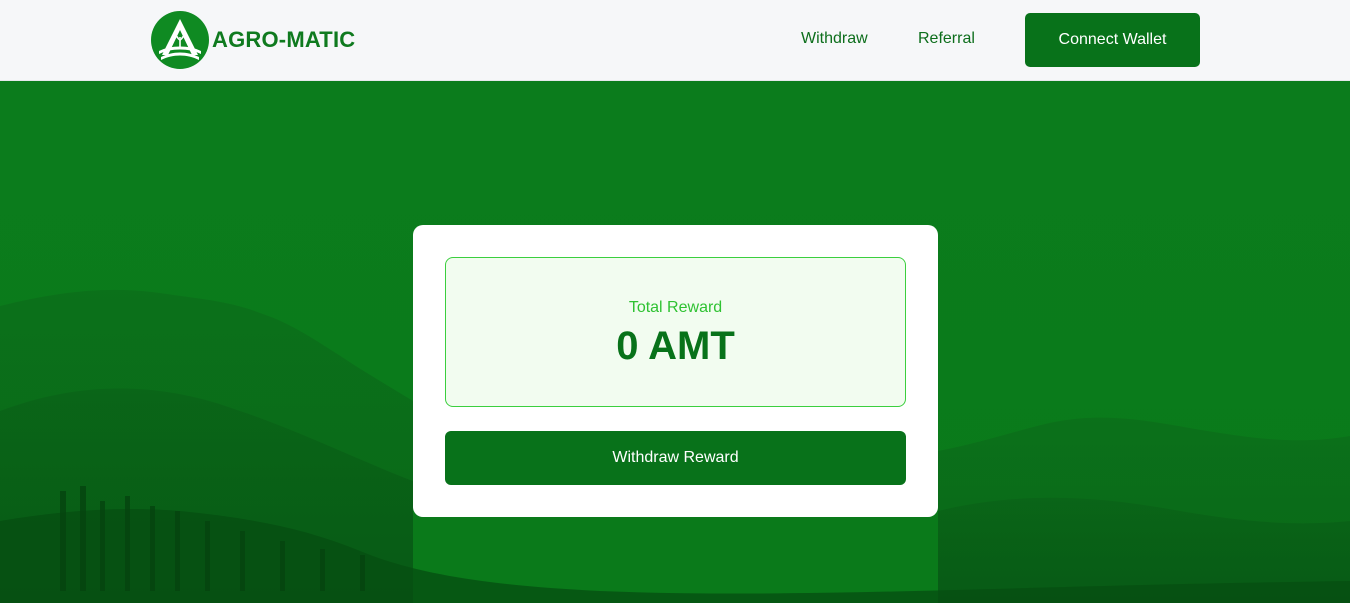 The width and height of the screenshot is (1350, 603). I want to click on total-reward-value: 0 AMT, so click(675, 346).